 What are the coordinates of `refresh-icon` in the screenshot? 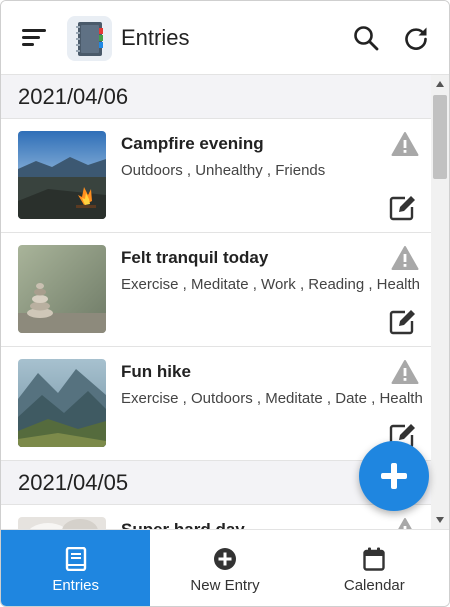 It's located at (416, 38).